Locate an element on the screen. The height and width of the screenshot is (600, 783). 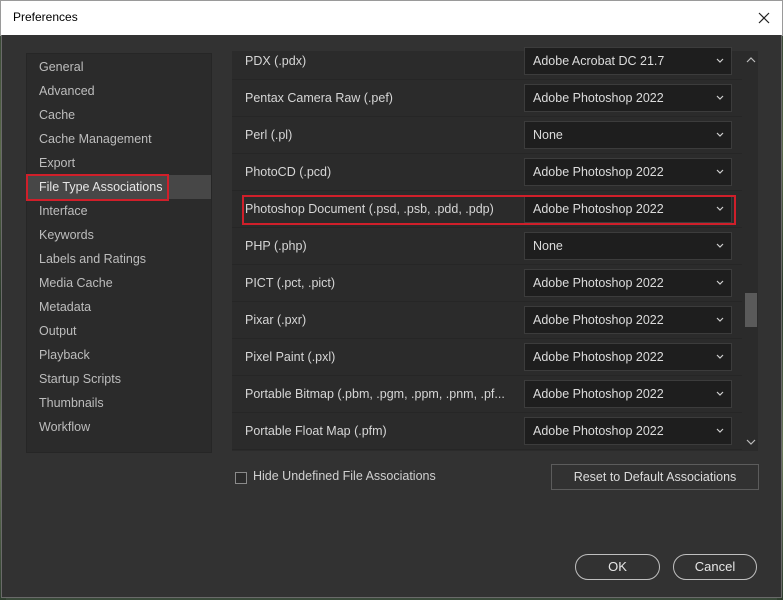
sidebar-item-media-cache: Media Cache is located at coordinates (119, 283).